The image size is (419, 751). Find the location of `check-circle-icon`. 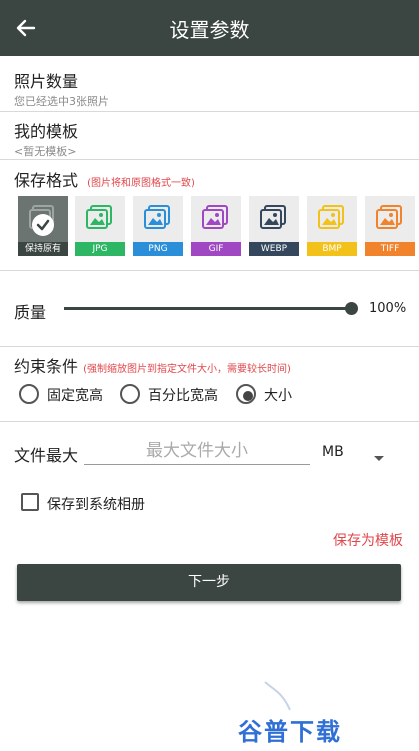

check-circle-icon is located at coordinates (43, 225).